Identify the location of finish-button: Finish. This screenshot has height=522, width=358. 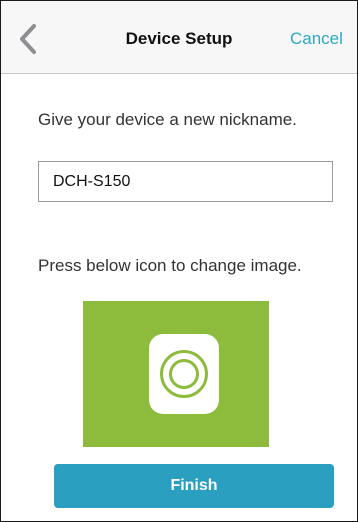
(194, 486).